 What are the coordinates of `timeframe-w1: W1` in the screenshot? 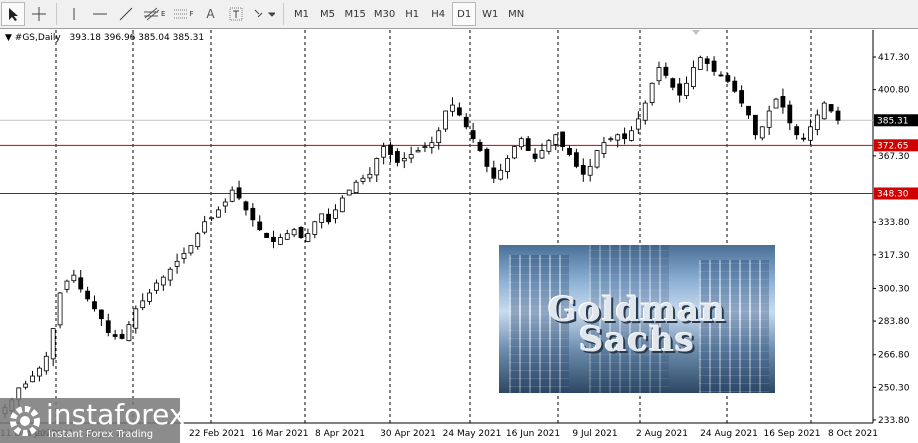 It's located at (490, 14).